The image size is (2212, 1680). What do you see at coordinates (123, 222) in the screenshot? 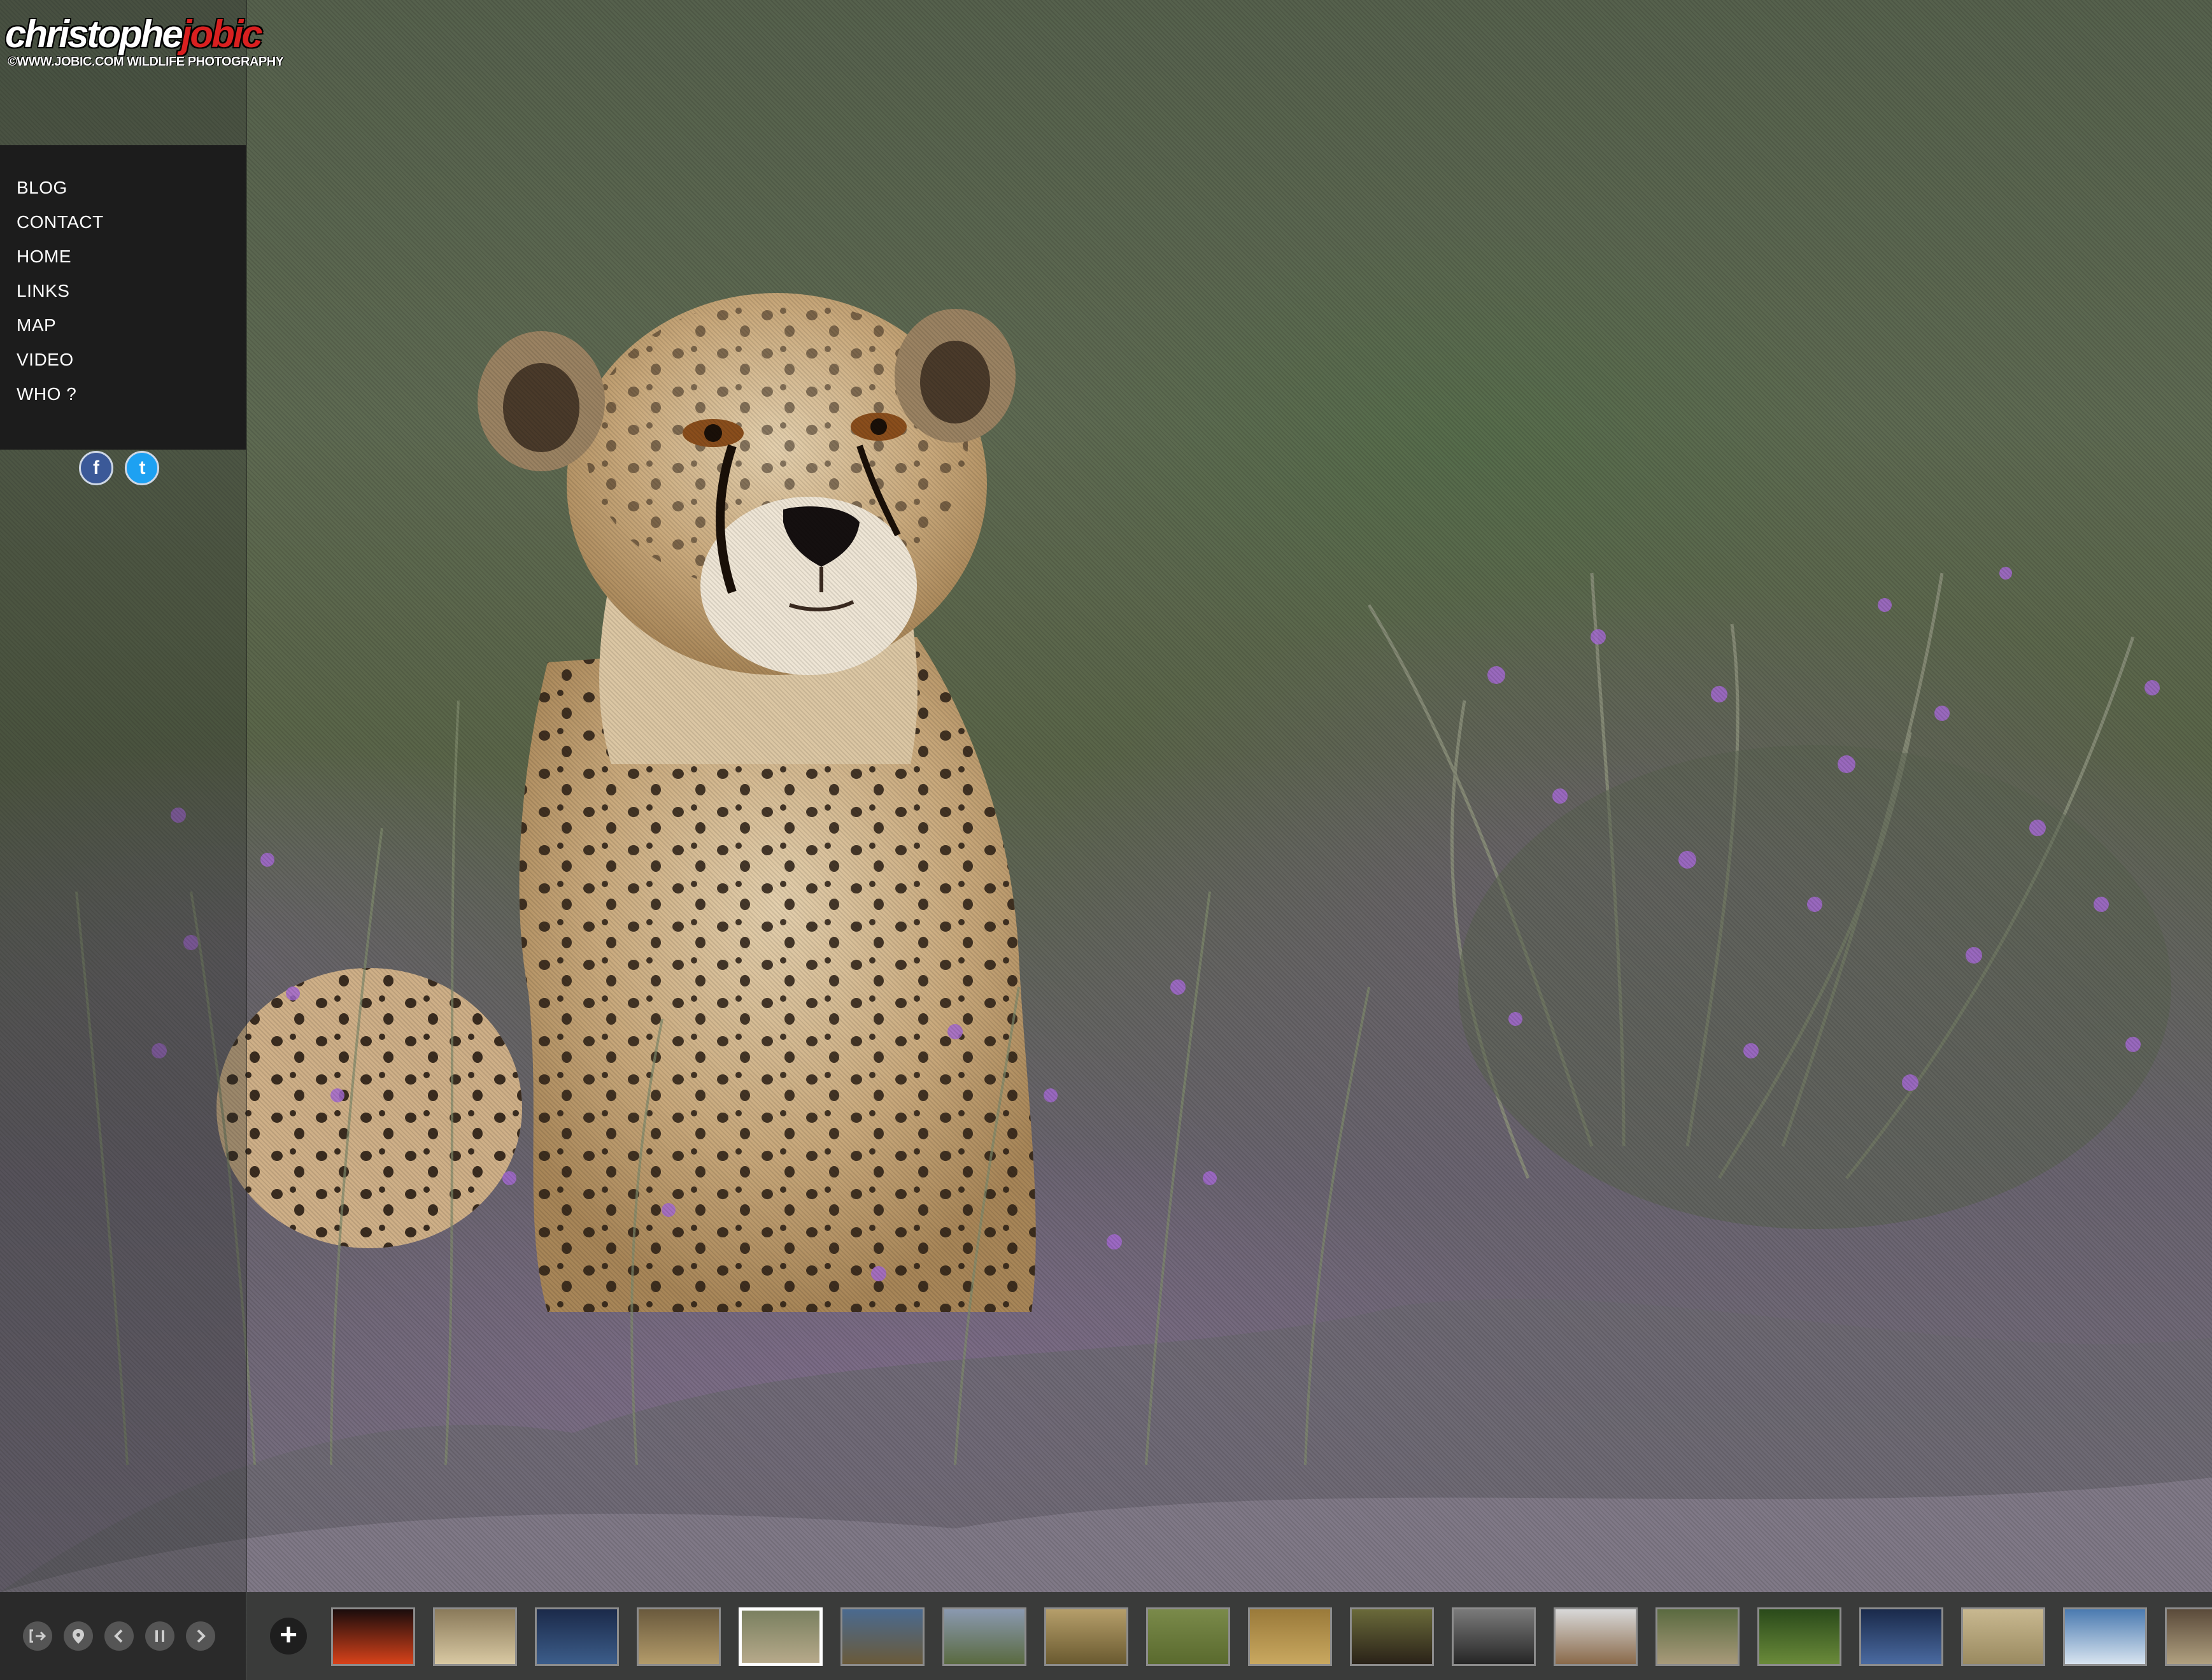
I see `menu-item-contact: CONTACT` at bounding box center [123, 222].